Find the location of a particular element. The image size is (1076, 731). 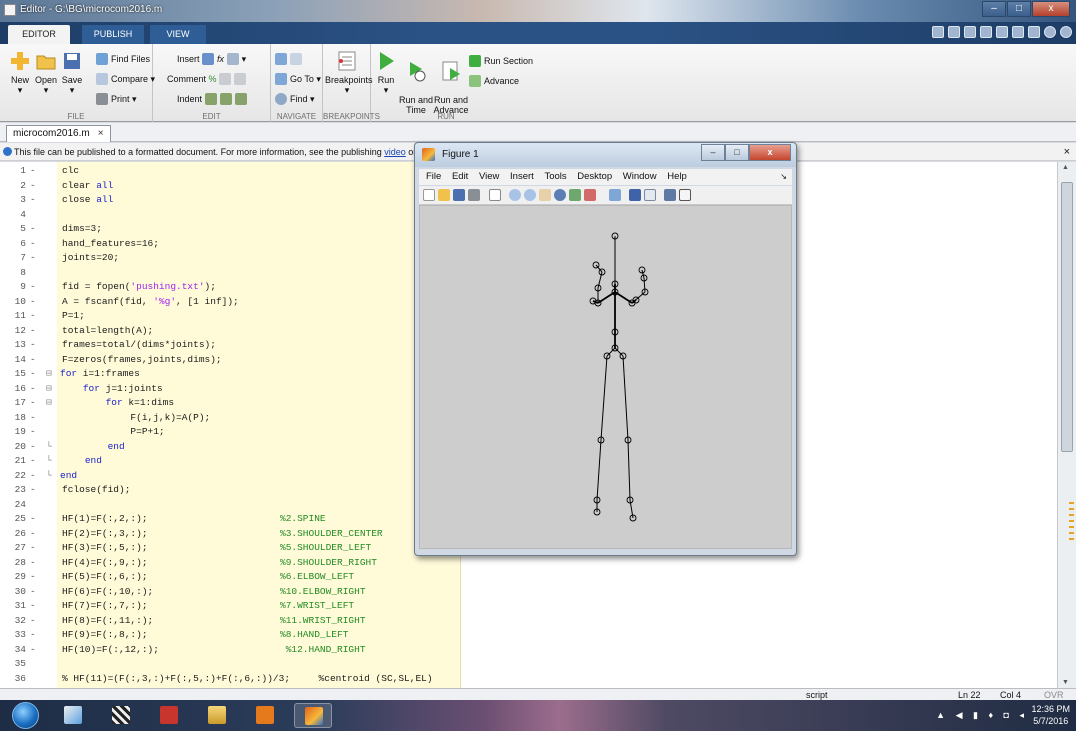

code-line: 34- HF(10)=F(:,12,:); %12.HAND_RIGHT is located at coordinates (528, 650).